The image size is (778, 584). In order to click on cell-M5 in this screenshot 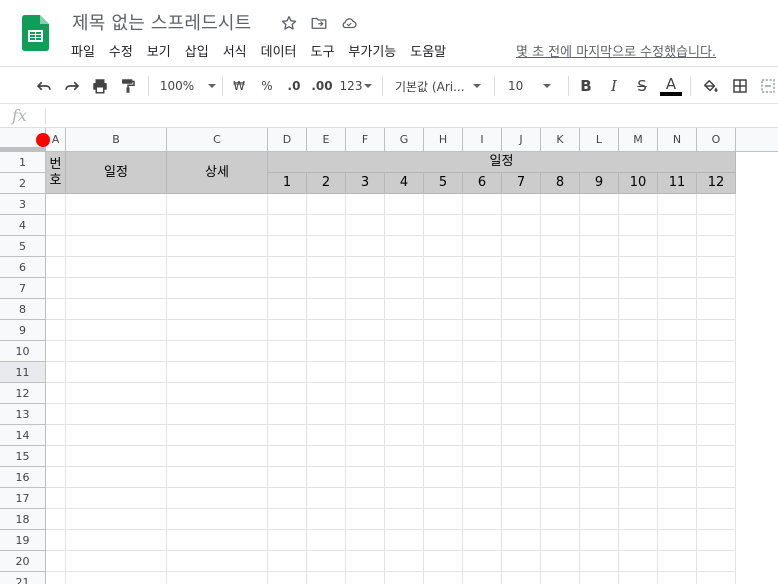, I will do `click(638, 246)`.